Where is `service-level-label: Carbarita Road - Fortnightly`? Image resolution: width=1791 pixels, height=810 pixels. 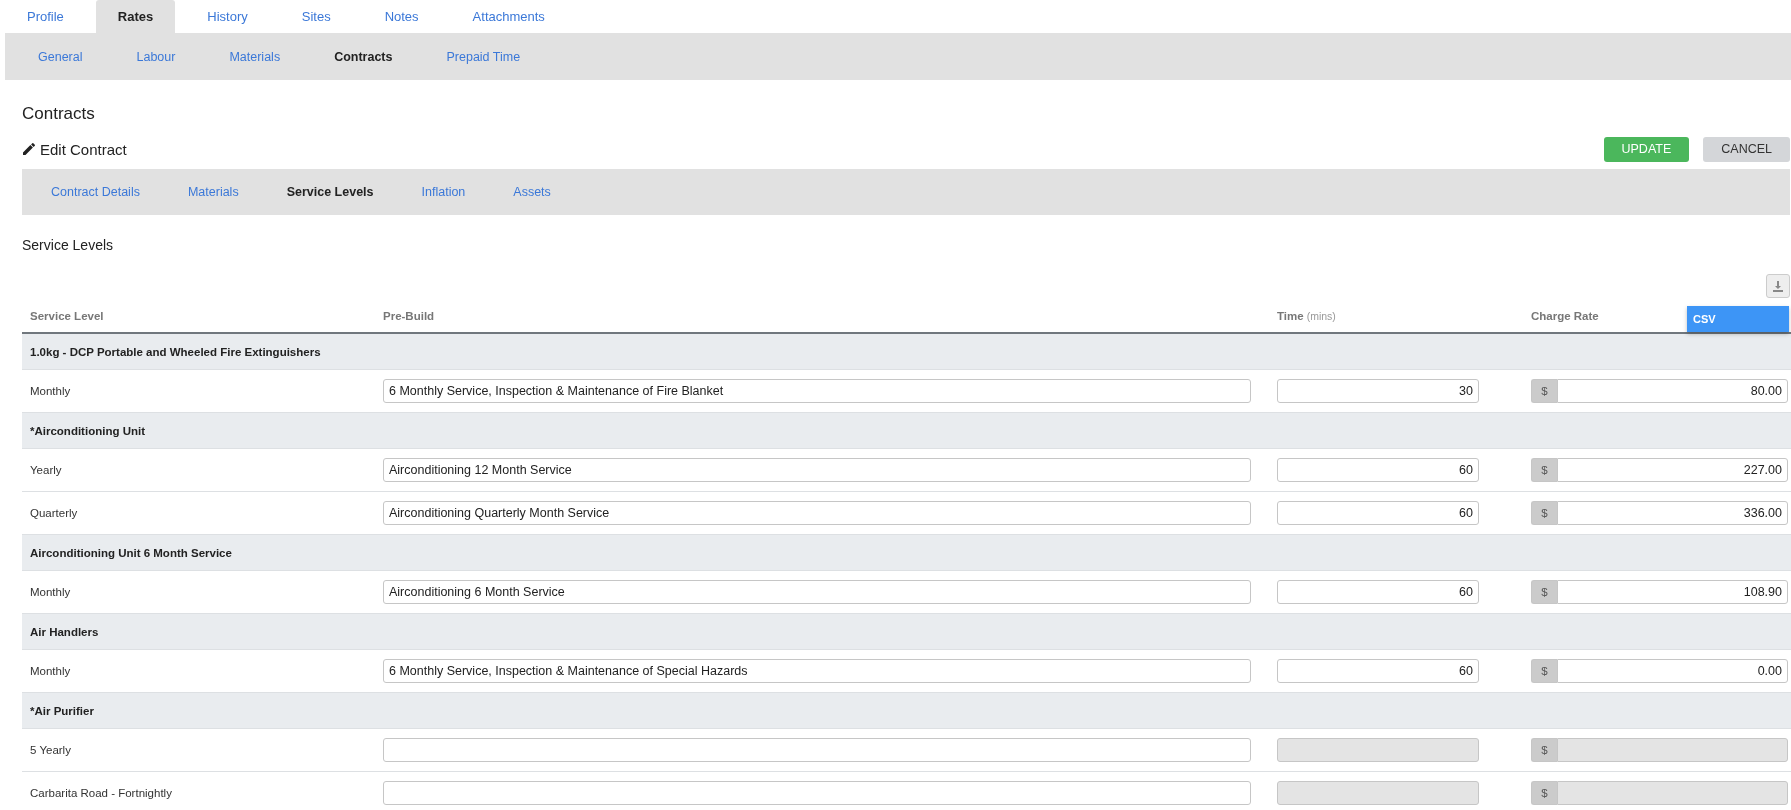
service-level-label: Carbarita Road - Fortnightly is located at coordinates (101, 793).